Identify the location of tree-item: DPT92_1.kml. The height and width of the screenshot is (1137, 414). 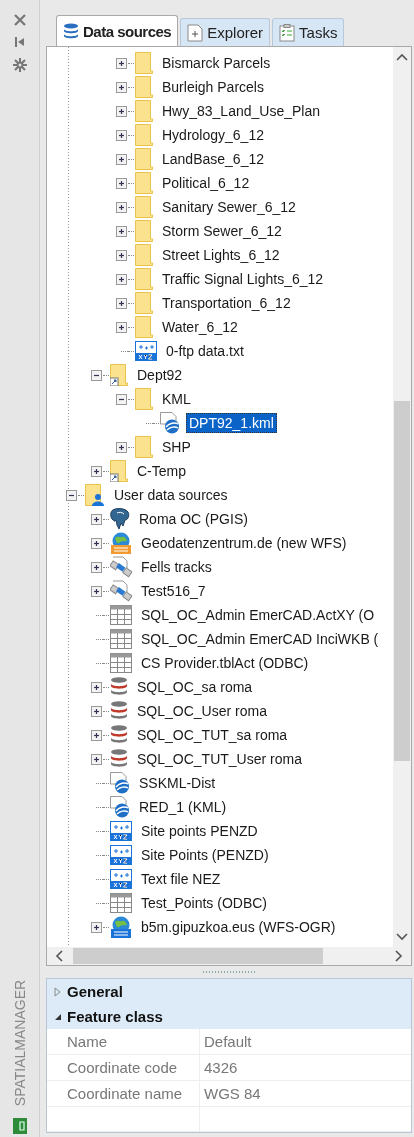
(231, 423).